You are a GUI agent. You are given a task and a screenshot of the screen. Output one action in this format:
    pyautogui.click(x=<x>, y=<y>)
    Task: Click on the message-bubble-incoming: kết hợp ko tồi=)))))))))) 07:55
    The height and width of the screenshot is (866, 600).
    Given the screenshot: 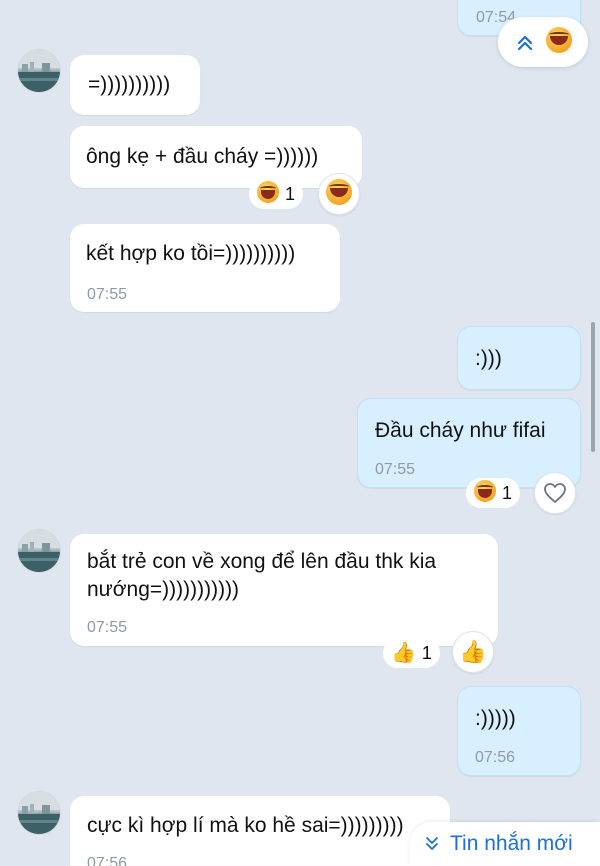 What is the action you would take?
    pyautogui.click(x=205, y=268)
    